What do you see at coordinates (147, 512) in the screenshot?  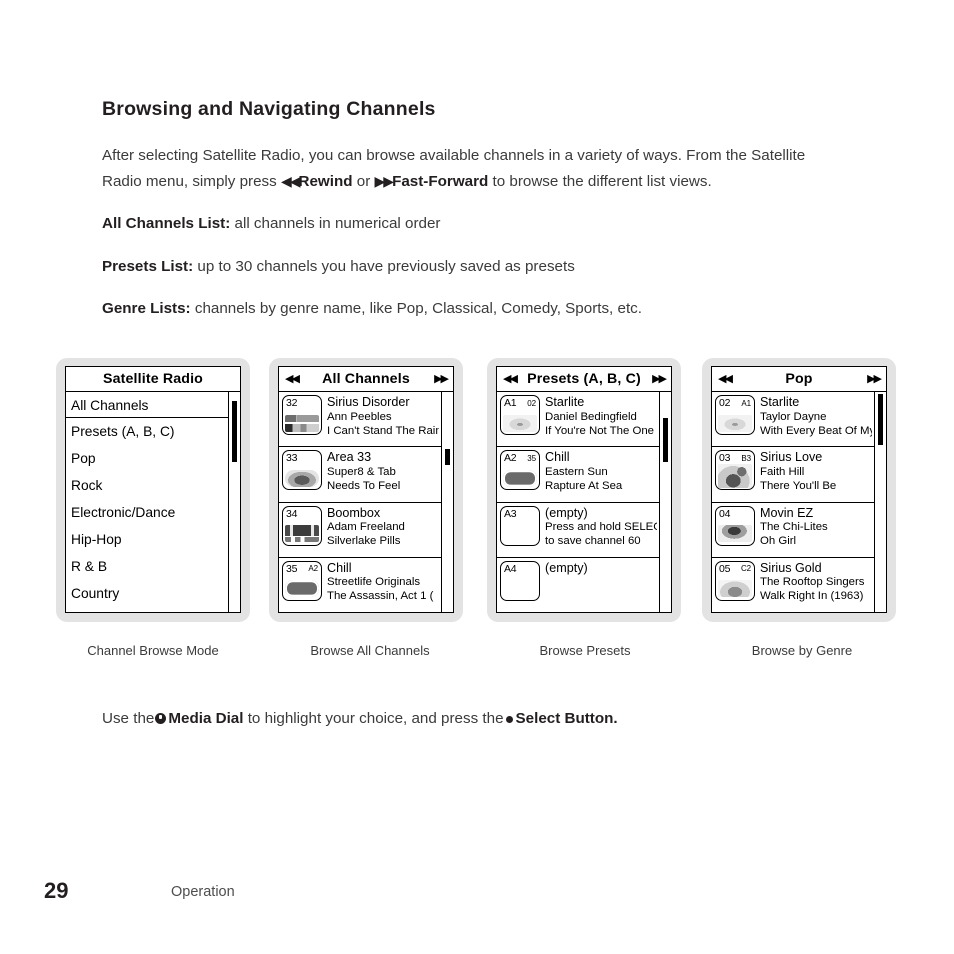 I see `menu-item-electronic-dance: Electronic/Dance` at bounding box center [147, 512].